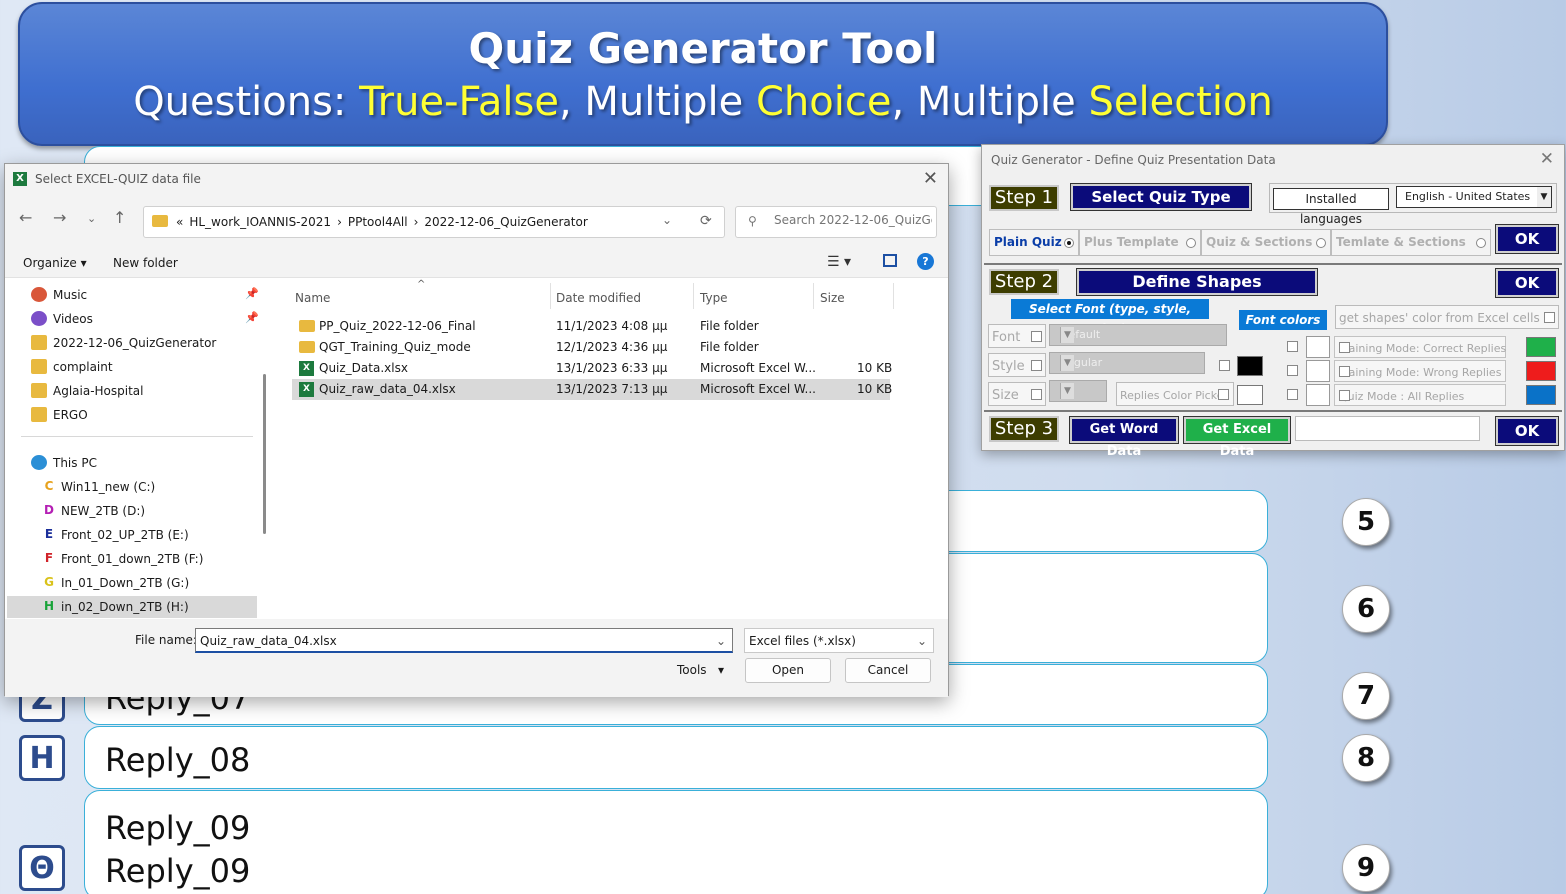 The height and width of the screenshot is (894, 1566). What do you see at coordinates (832, 298) in the screenshot?
I see `column-size: Size` at bounding box center [832, 298].